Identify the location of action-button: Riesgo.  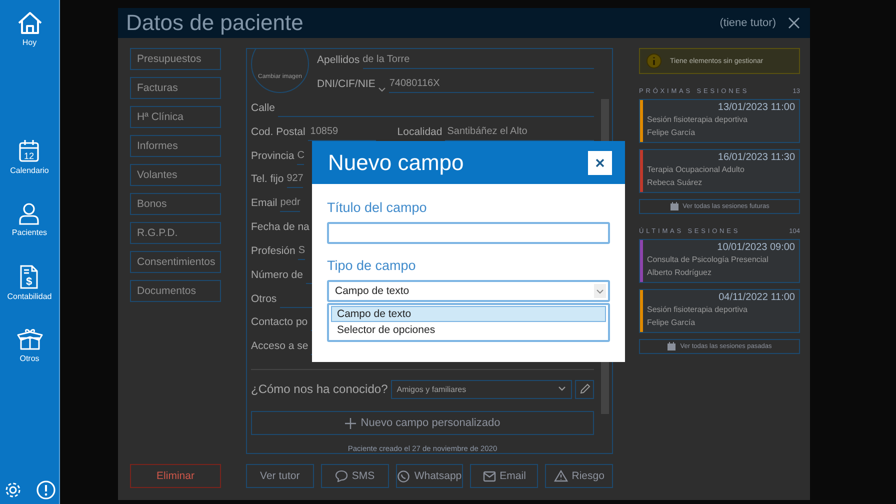
(579, 476).